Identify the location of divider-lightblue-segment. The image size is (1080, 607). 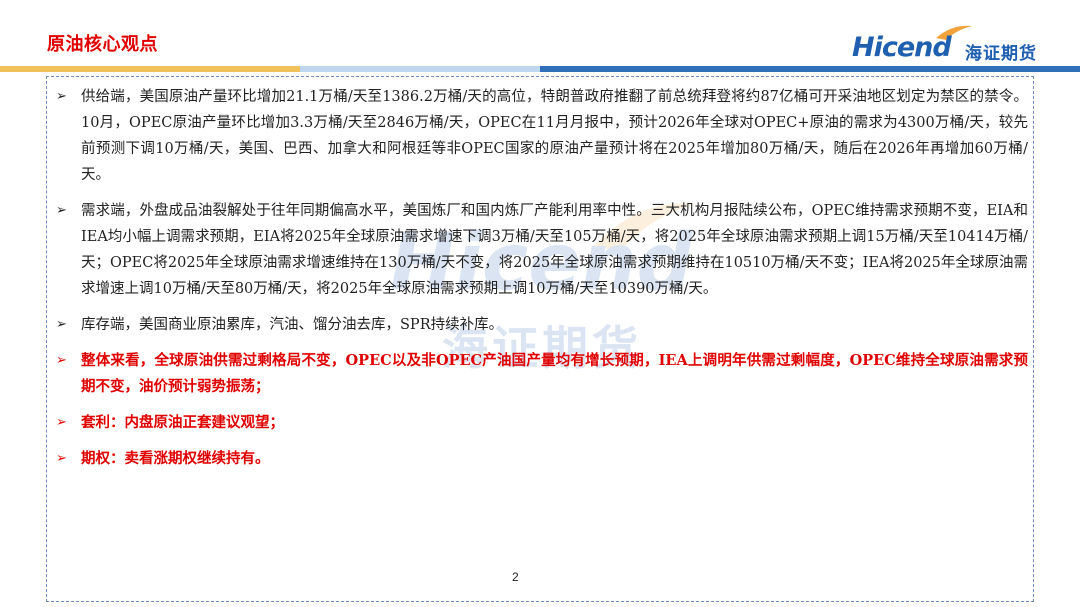
(420, 69).